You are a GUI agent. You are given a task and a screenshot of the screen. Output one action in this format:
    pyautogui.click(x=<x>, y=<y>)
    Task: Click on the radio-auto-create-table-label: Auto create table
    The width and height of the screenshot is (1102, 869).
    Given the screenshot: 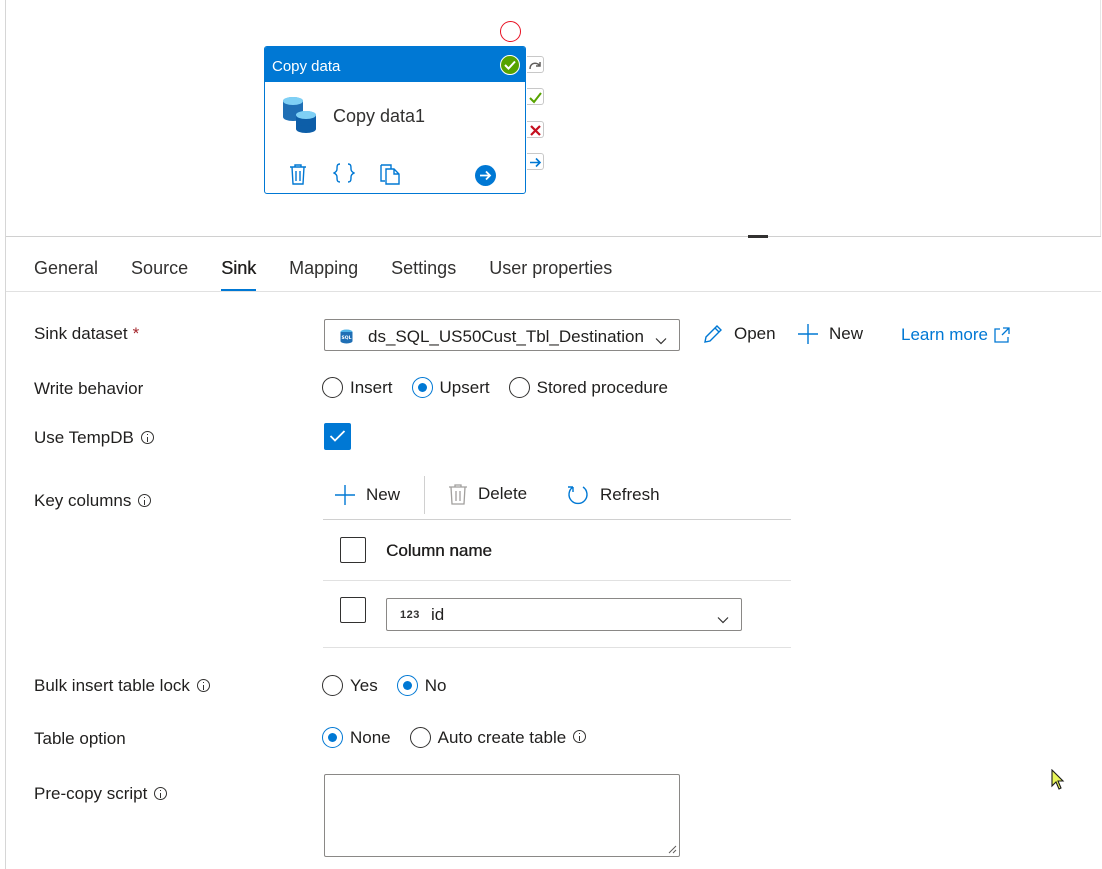 What is the action you would take?
    pyautogui.click(x=502, y=737)
    